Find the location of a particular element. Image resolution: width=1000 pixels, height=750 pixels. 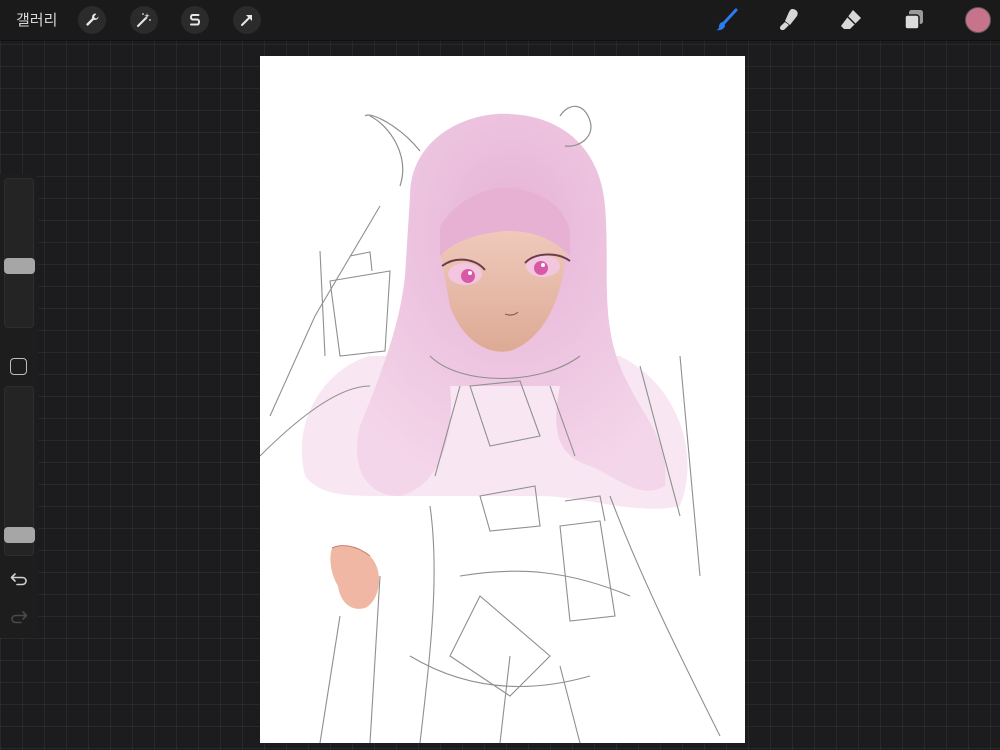

redo-button is located at coordinates (19, 617).